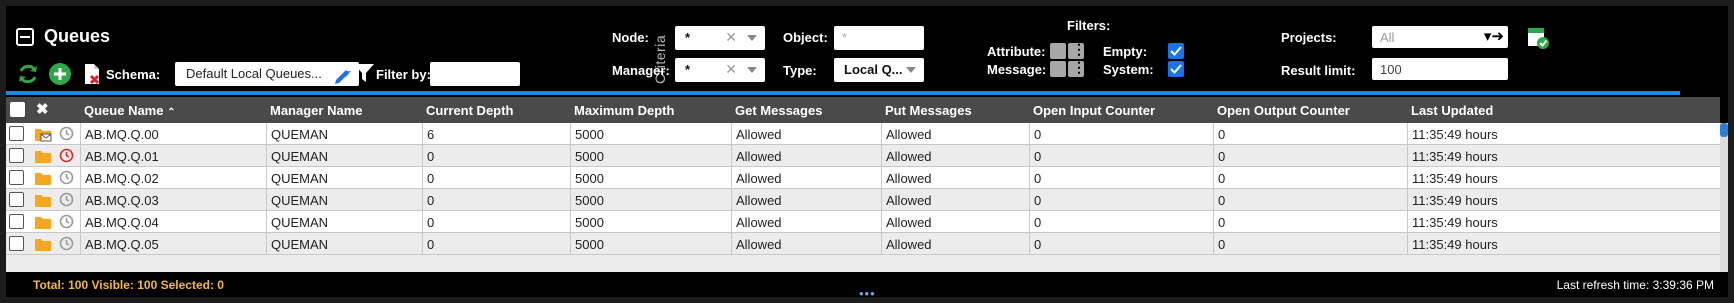 This screenshot has height=303, width=1734. I want to click on select-all-checkbox, so click(17, 109).